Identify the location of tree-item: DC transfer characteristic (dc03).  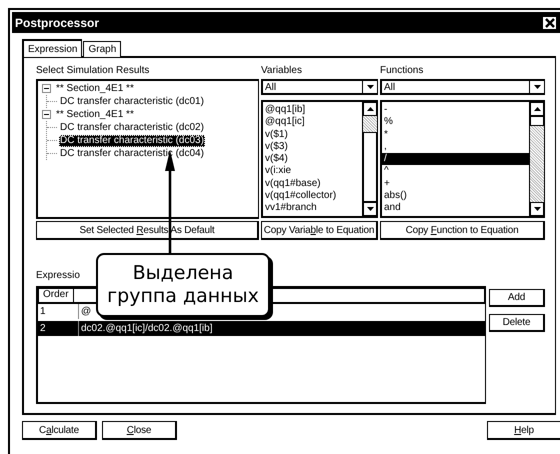
(132, 140).